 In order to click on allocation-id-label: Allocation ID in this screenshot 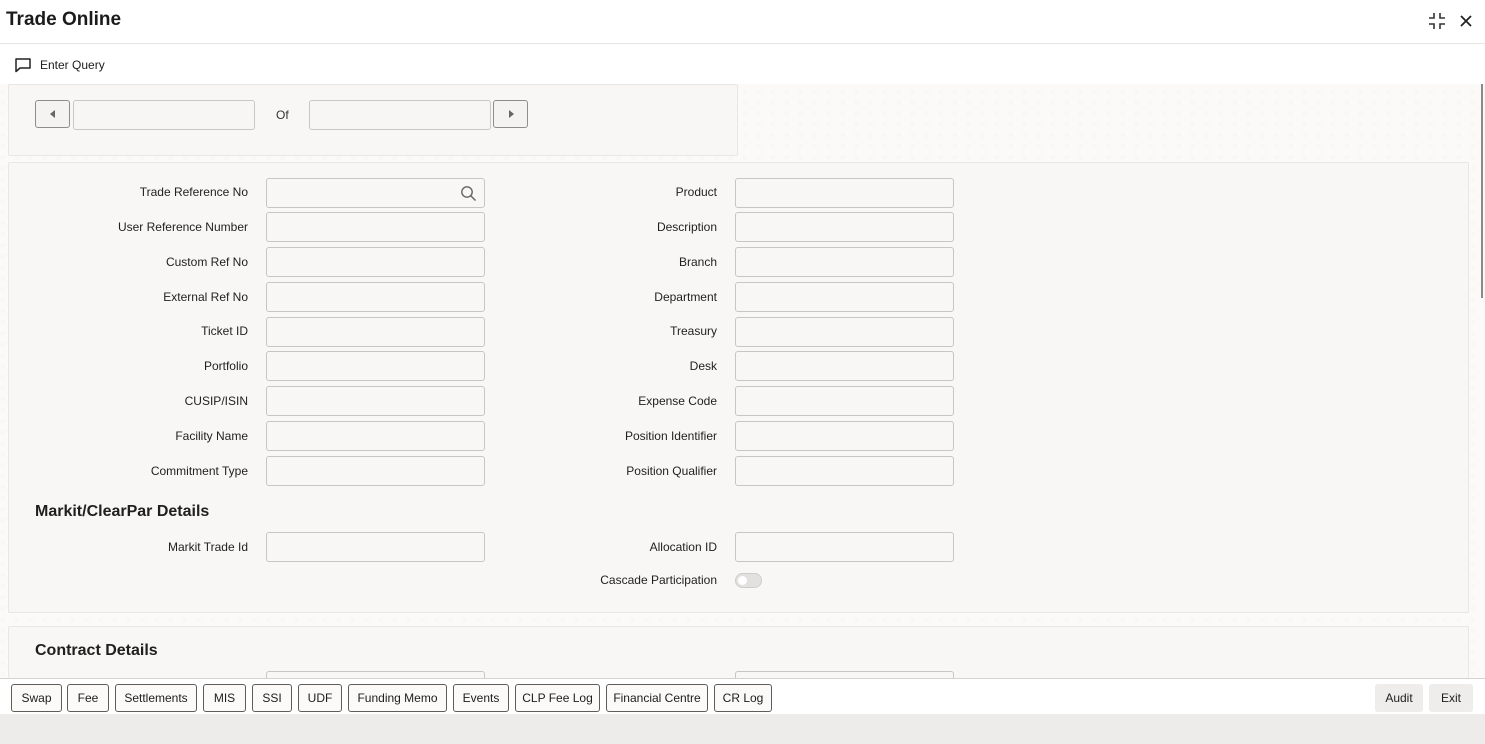, I will do `click(683, 547)`.